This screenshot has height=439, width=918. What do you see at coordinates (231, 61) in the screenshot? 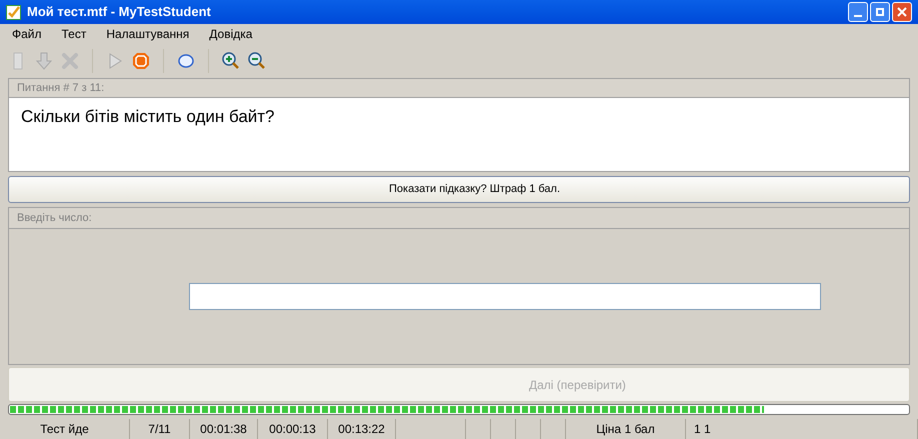
I see `zoom-in-icon` at bounding box center [231, 61].